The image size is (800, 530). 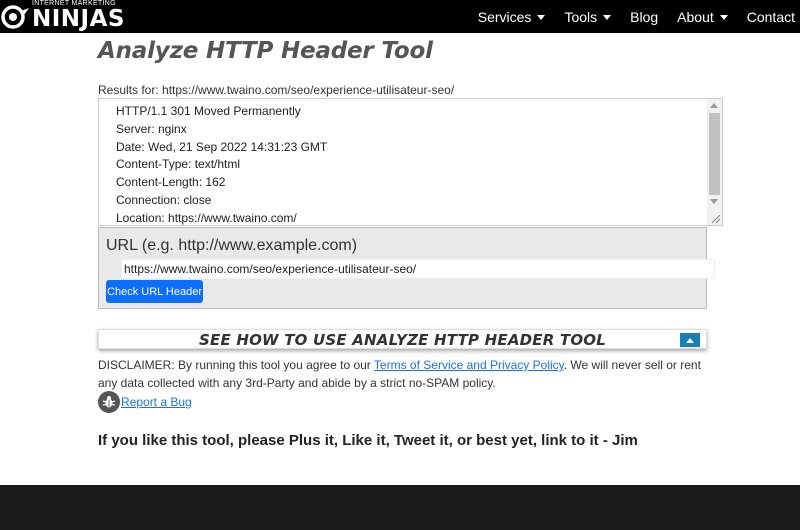 I want to click on result-line: Location: https://www.twaino.com/, so click(x=206, y=217).